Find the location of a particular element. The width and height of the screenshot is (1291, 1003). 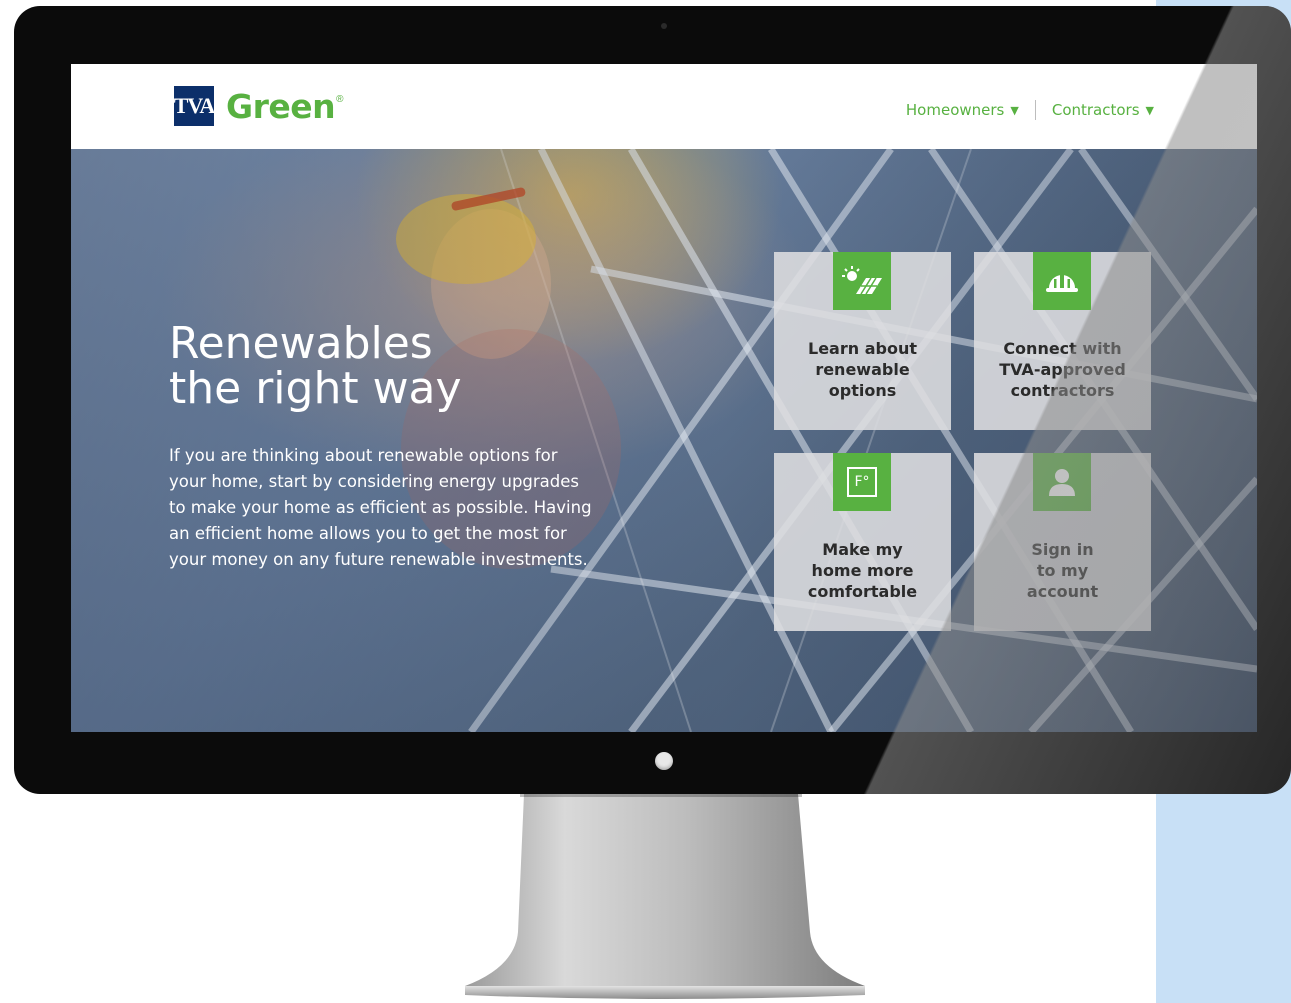

tile-connect-line-2: TVA-approved is located at coordinates (1062, 369).